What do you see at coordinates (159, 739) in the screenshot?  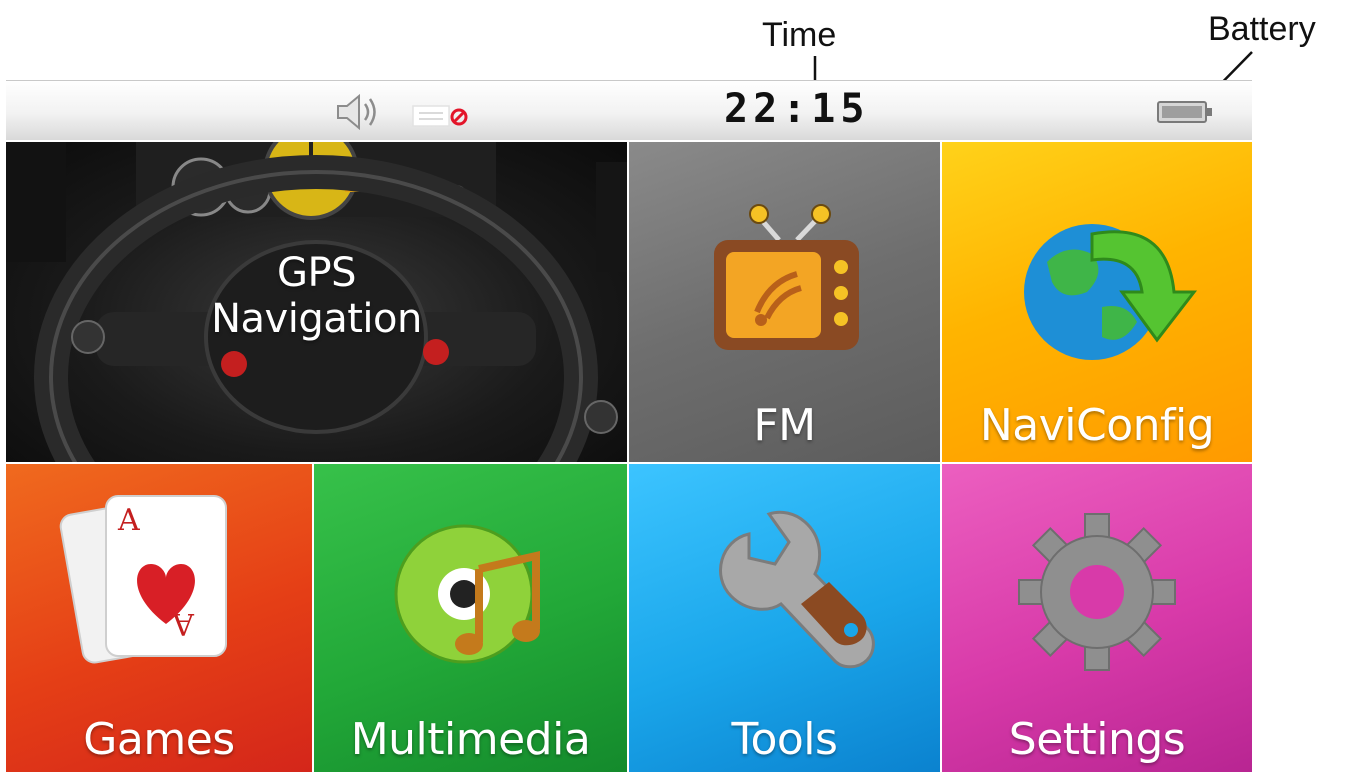 I see `games-label: Games` at bounding box center [159, 739].